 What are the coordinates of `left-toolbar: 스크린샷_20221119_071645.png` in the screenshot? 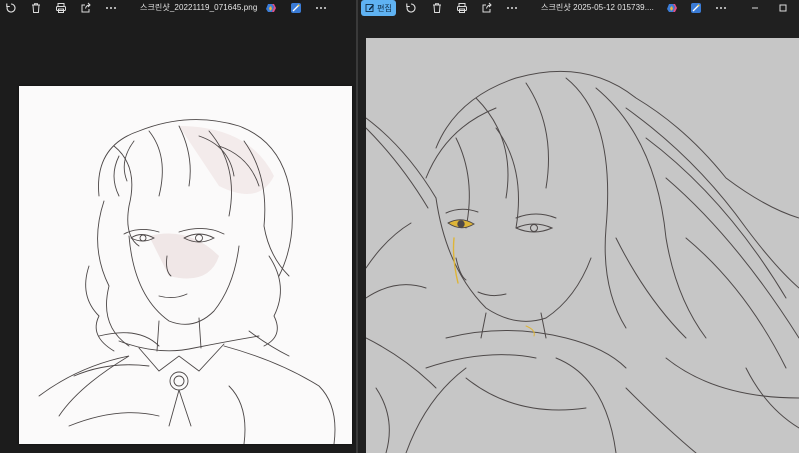 It's located at (178, 8).